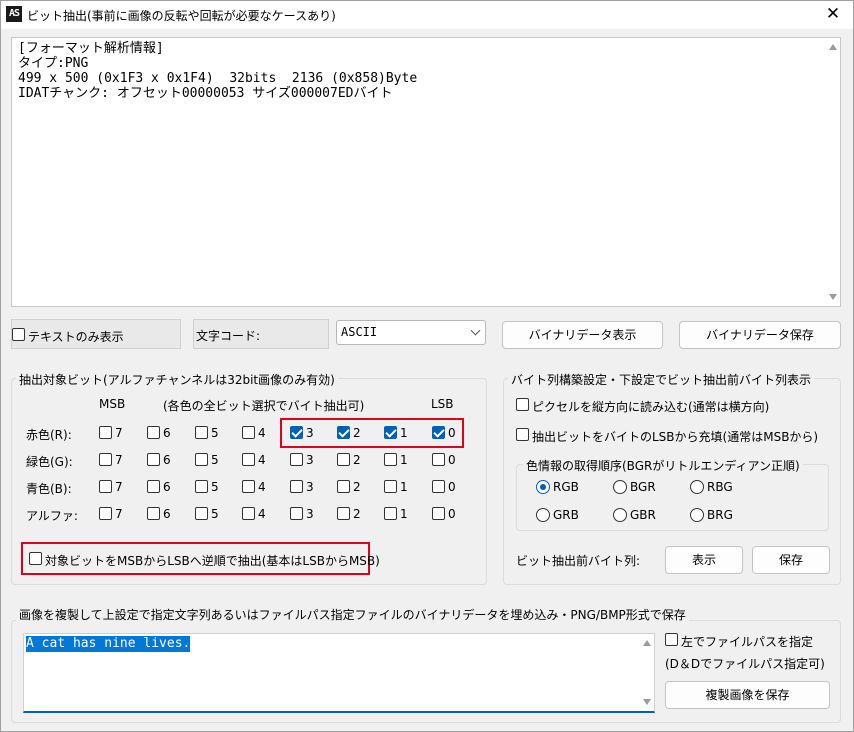 This screenshot has height=732, width=854. Describe the element at coordinates (205, 93) in the screenshot. I see `info-line-idat: IDATチャンク: オフセット00000053 サイズ000007EDバイト` at that location.